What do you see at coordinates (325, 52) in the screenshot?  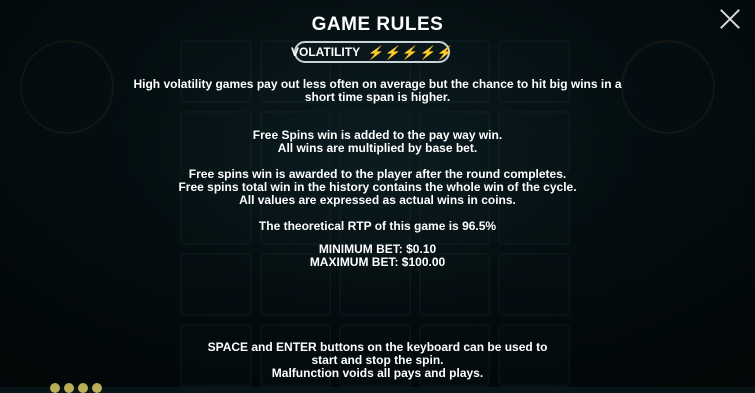 I see `volatility-label: VOLATILITY` at bounding box center [325, 52].